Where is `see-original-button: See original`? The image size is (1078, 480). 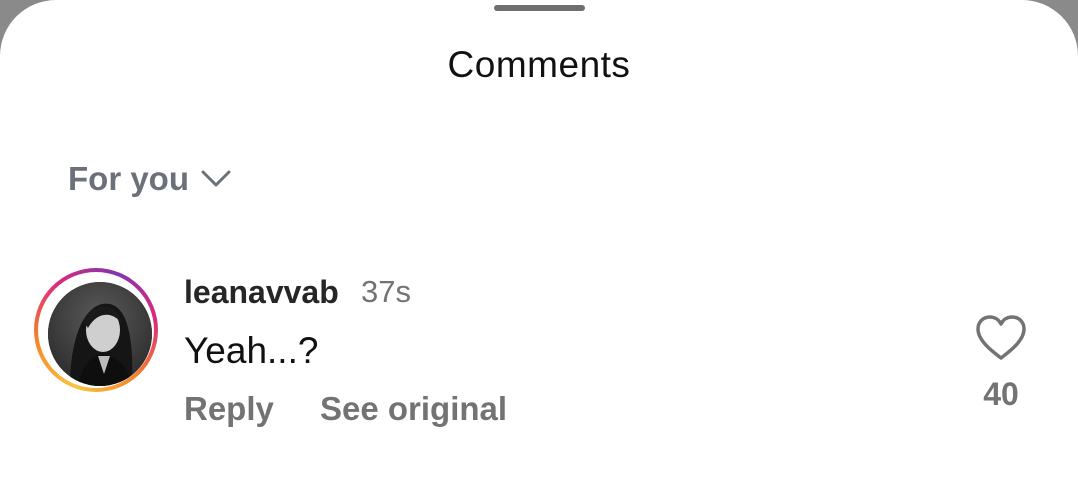 see-original-button: See original is located at coordinates (413, 409).